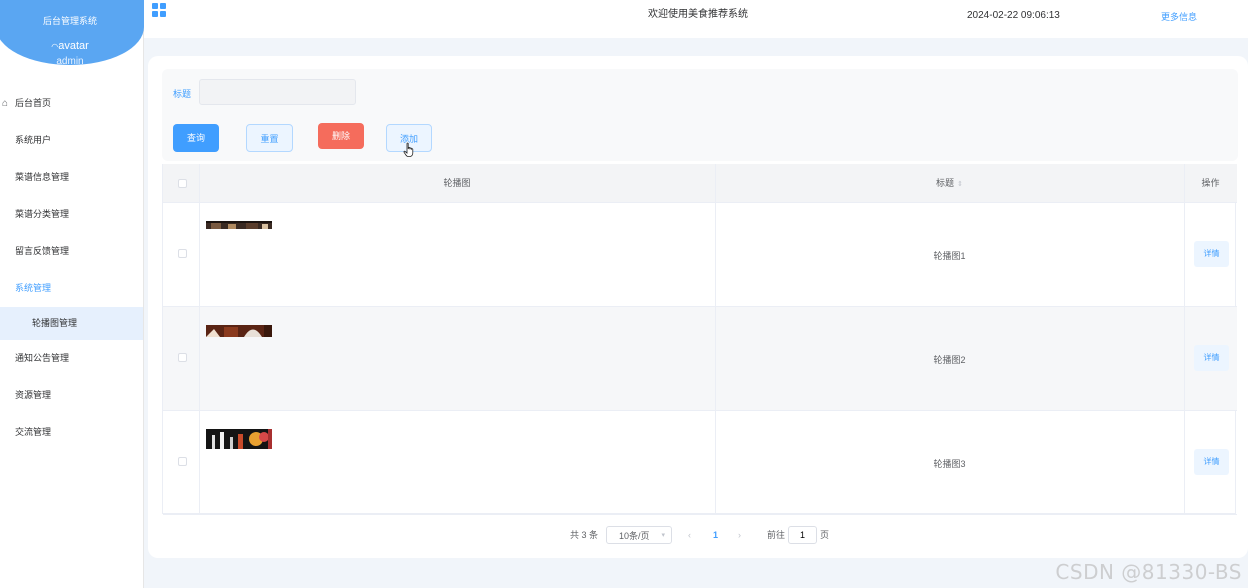 The width and height of the screenshot is (1248, 588). What do you see at coordinates (33, 103) in the screenshot?
I see `sidebar-item-label: 后台首页` at bounding box center [33, 103].